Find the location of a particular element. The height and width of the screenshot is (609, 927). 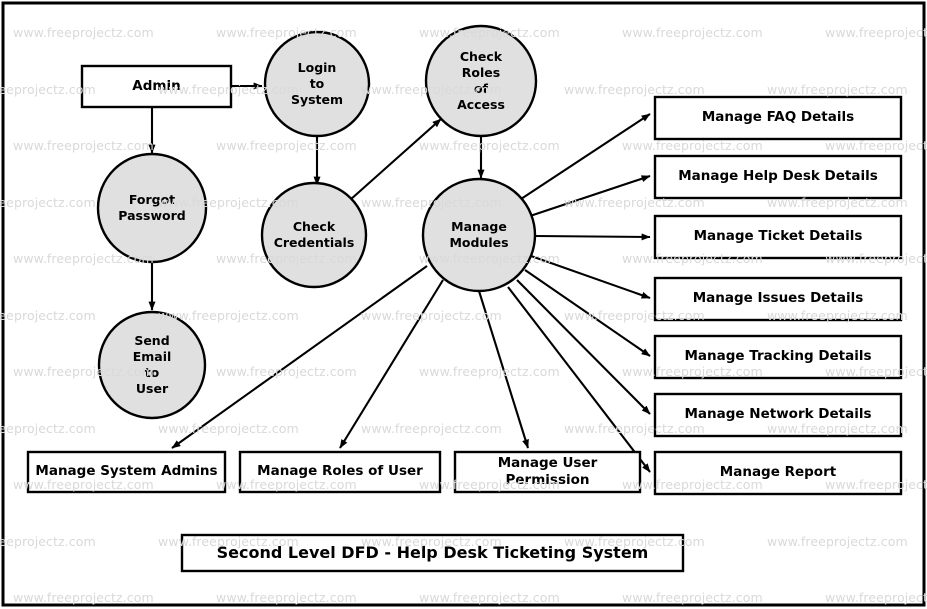

store-manage-network-details is located at coordinates (778, 415).